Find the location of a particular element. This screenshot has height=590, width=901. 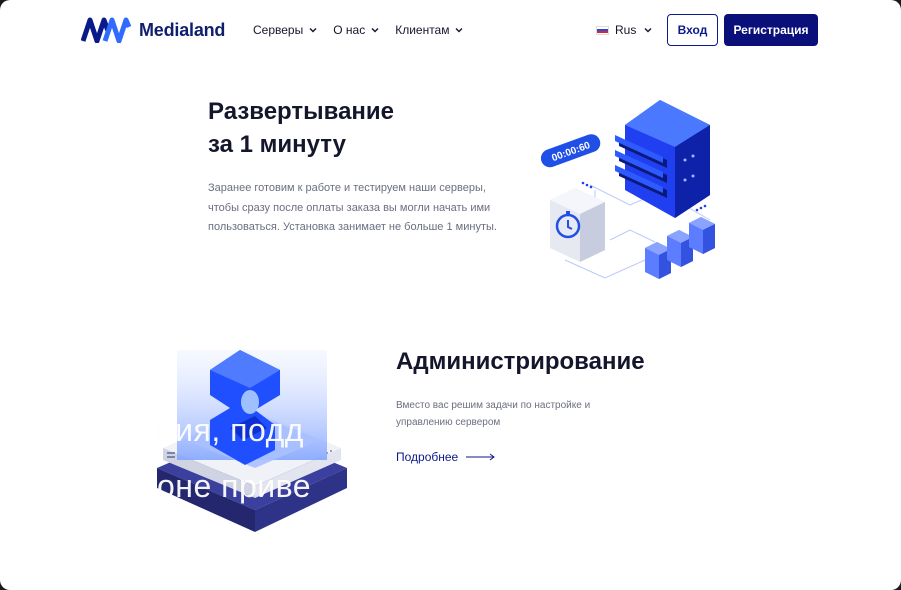

login-button: Вход is located at coordinates (692, 30).